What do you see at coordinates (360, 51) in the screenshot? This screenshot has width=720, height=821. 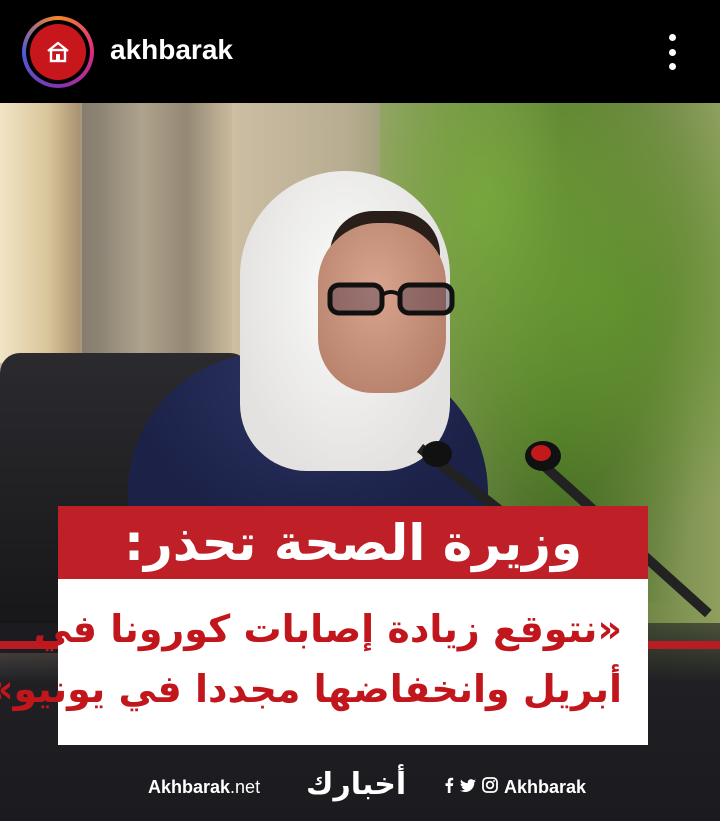 I see `post-header: akhbarak` at bounding box center [360, 51].